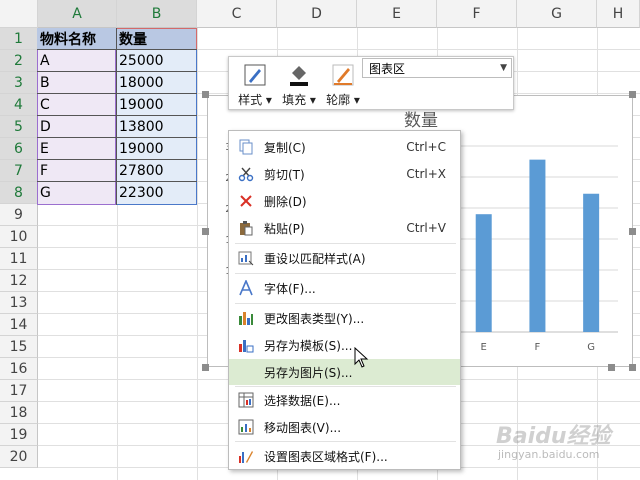  I want to click on row-header-16: 16, so click(19, 369).